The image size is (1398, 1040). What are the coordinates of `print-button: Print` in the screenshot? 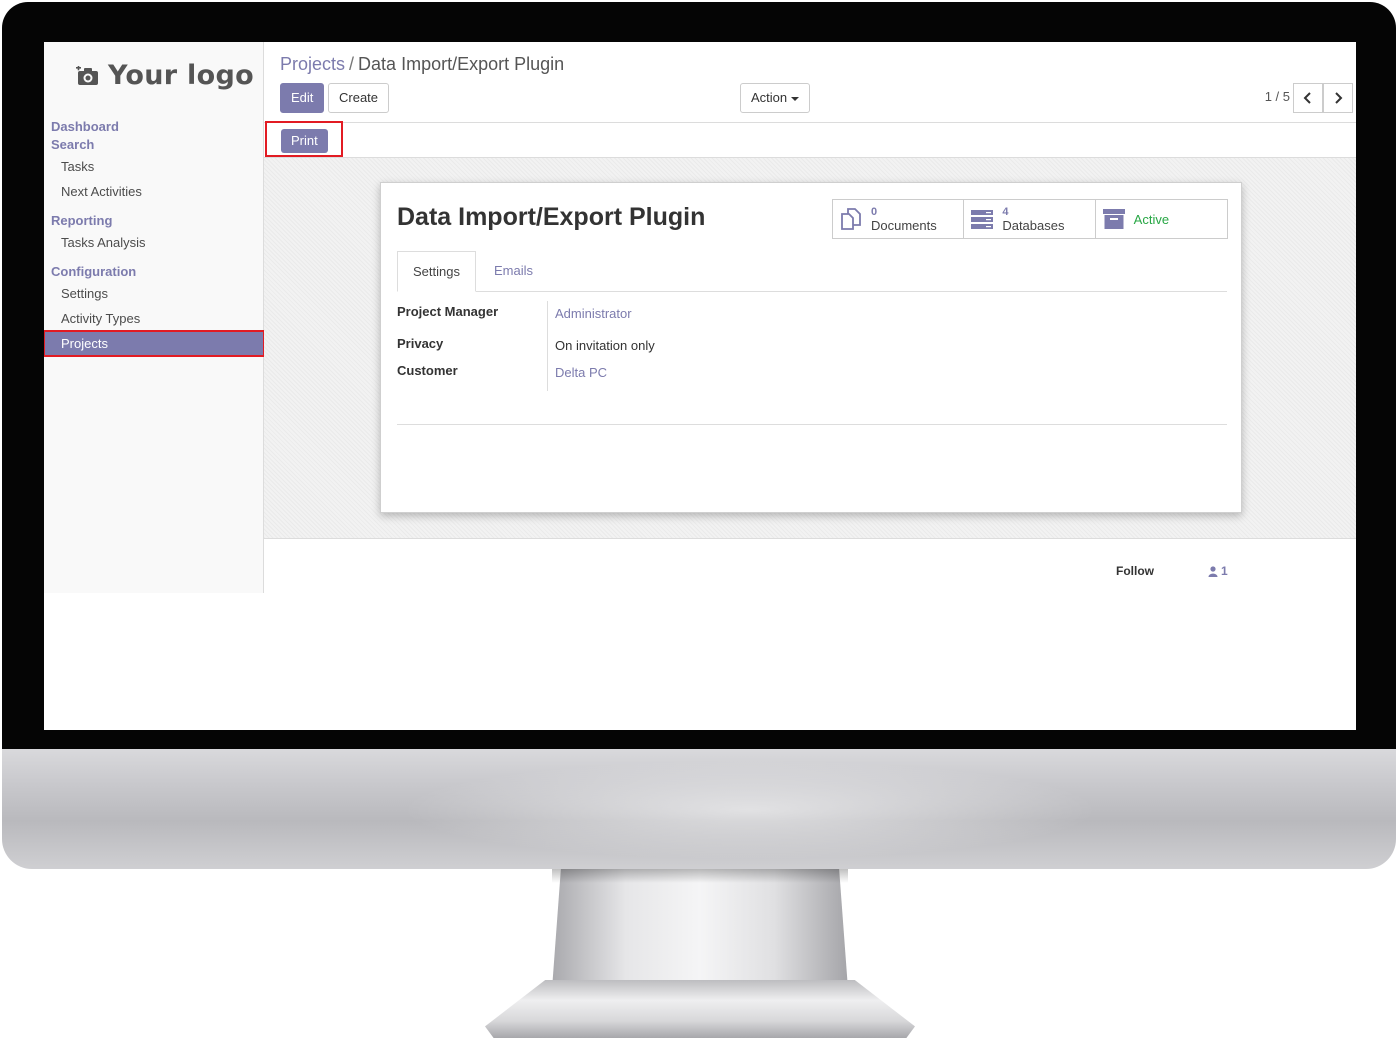 It's located at (304, 141).